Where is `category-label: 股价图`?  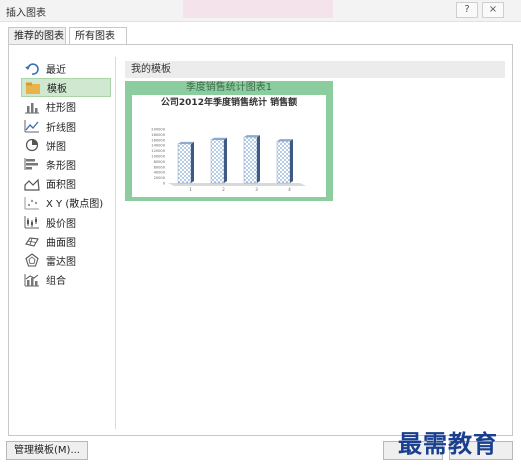
category-label: 股价图 is located at coordinates (61, 224).